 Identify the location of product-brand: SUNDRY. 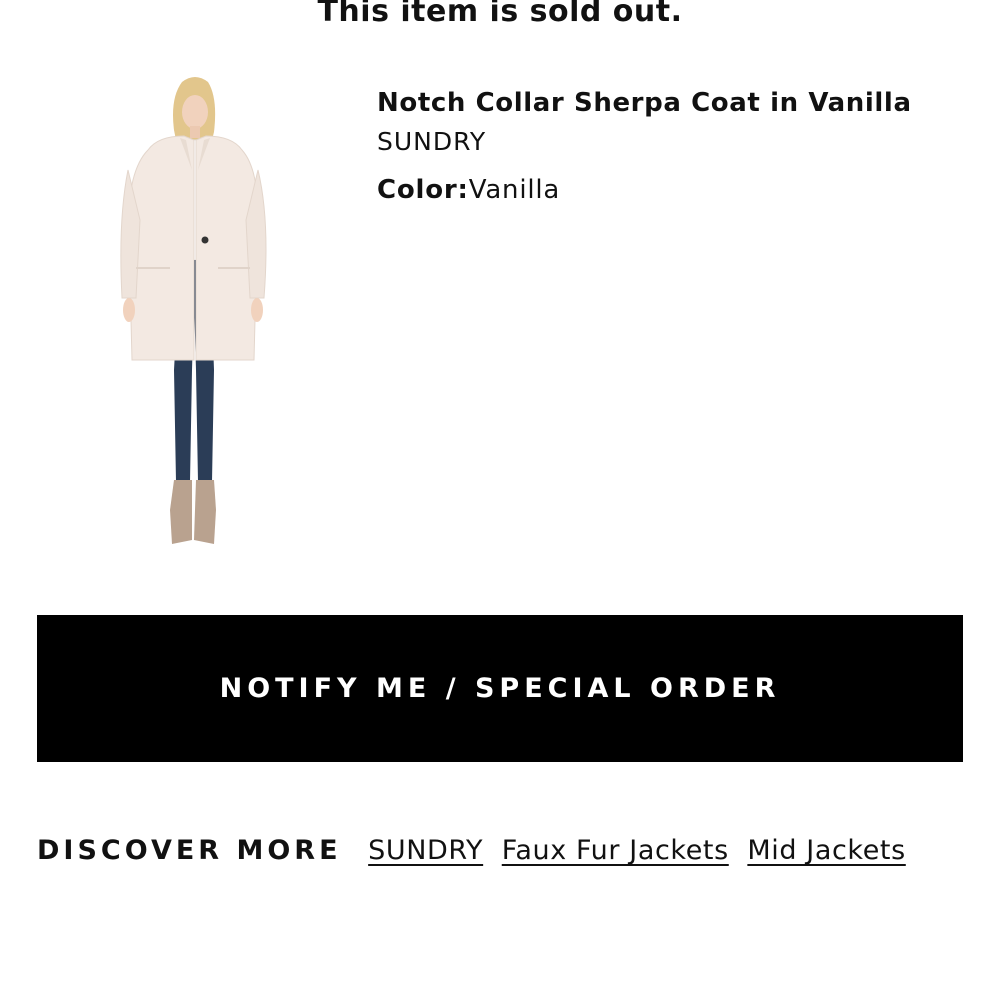
(677, 142).